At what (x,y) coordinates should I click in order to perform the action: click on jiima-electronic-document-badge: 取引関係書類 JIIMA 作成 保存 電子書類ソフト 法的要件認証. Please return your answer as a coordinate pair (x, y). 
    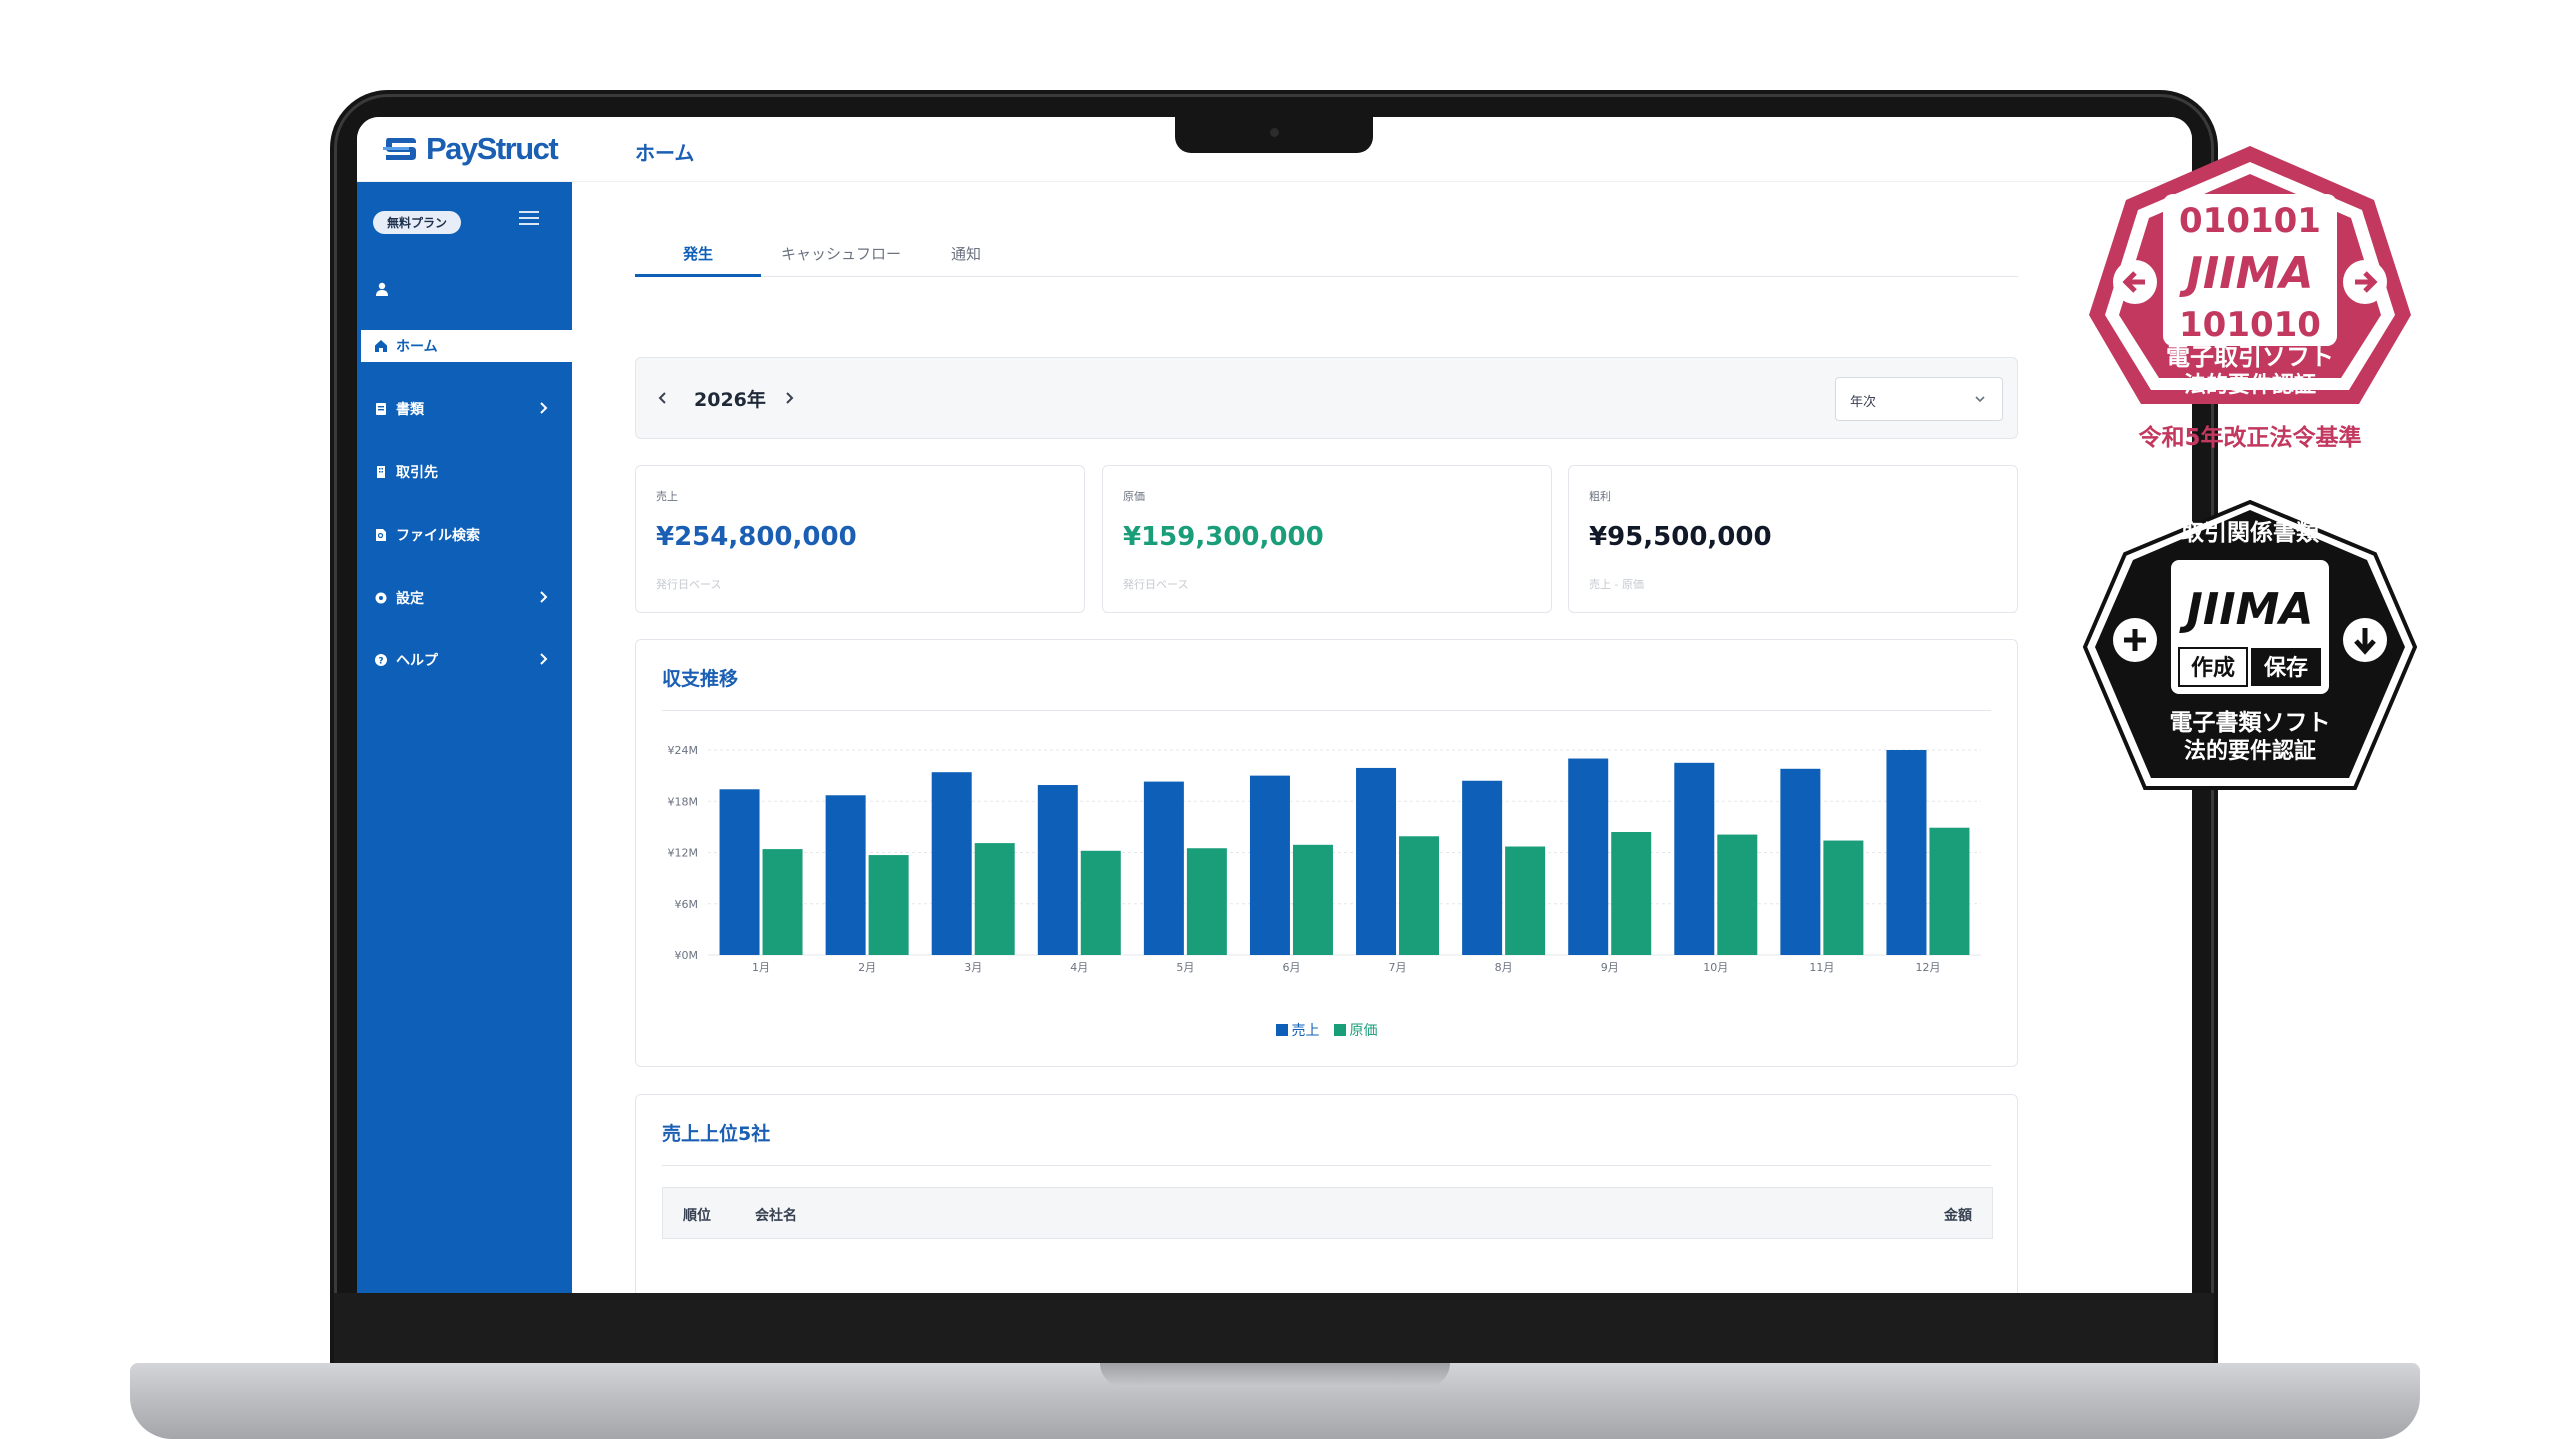
    Looking at the image, I should click on (2250, 644).